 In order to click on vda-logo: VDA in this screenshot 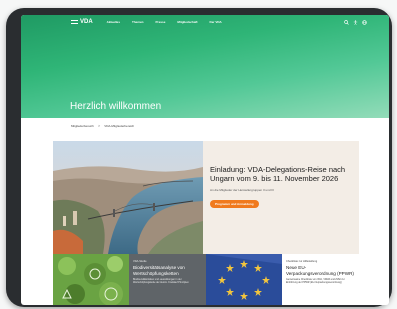, I will do `click(82, 22)`.